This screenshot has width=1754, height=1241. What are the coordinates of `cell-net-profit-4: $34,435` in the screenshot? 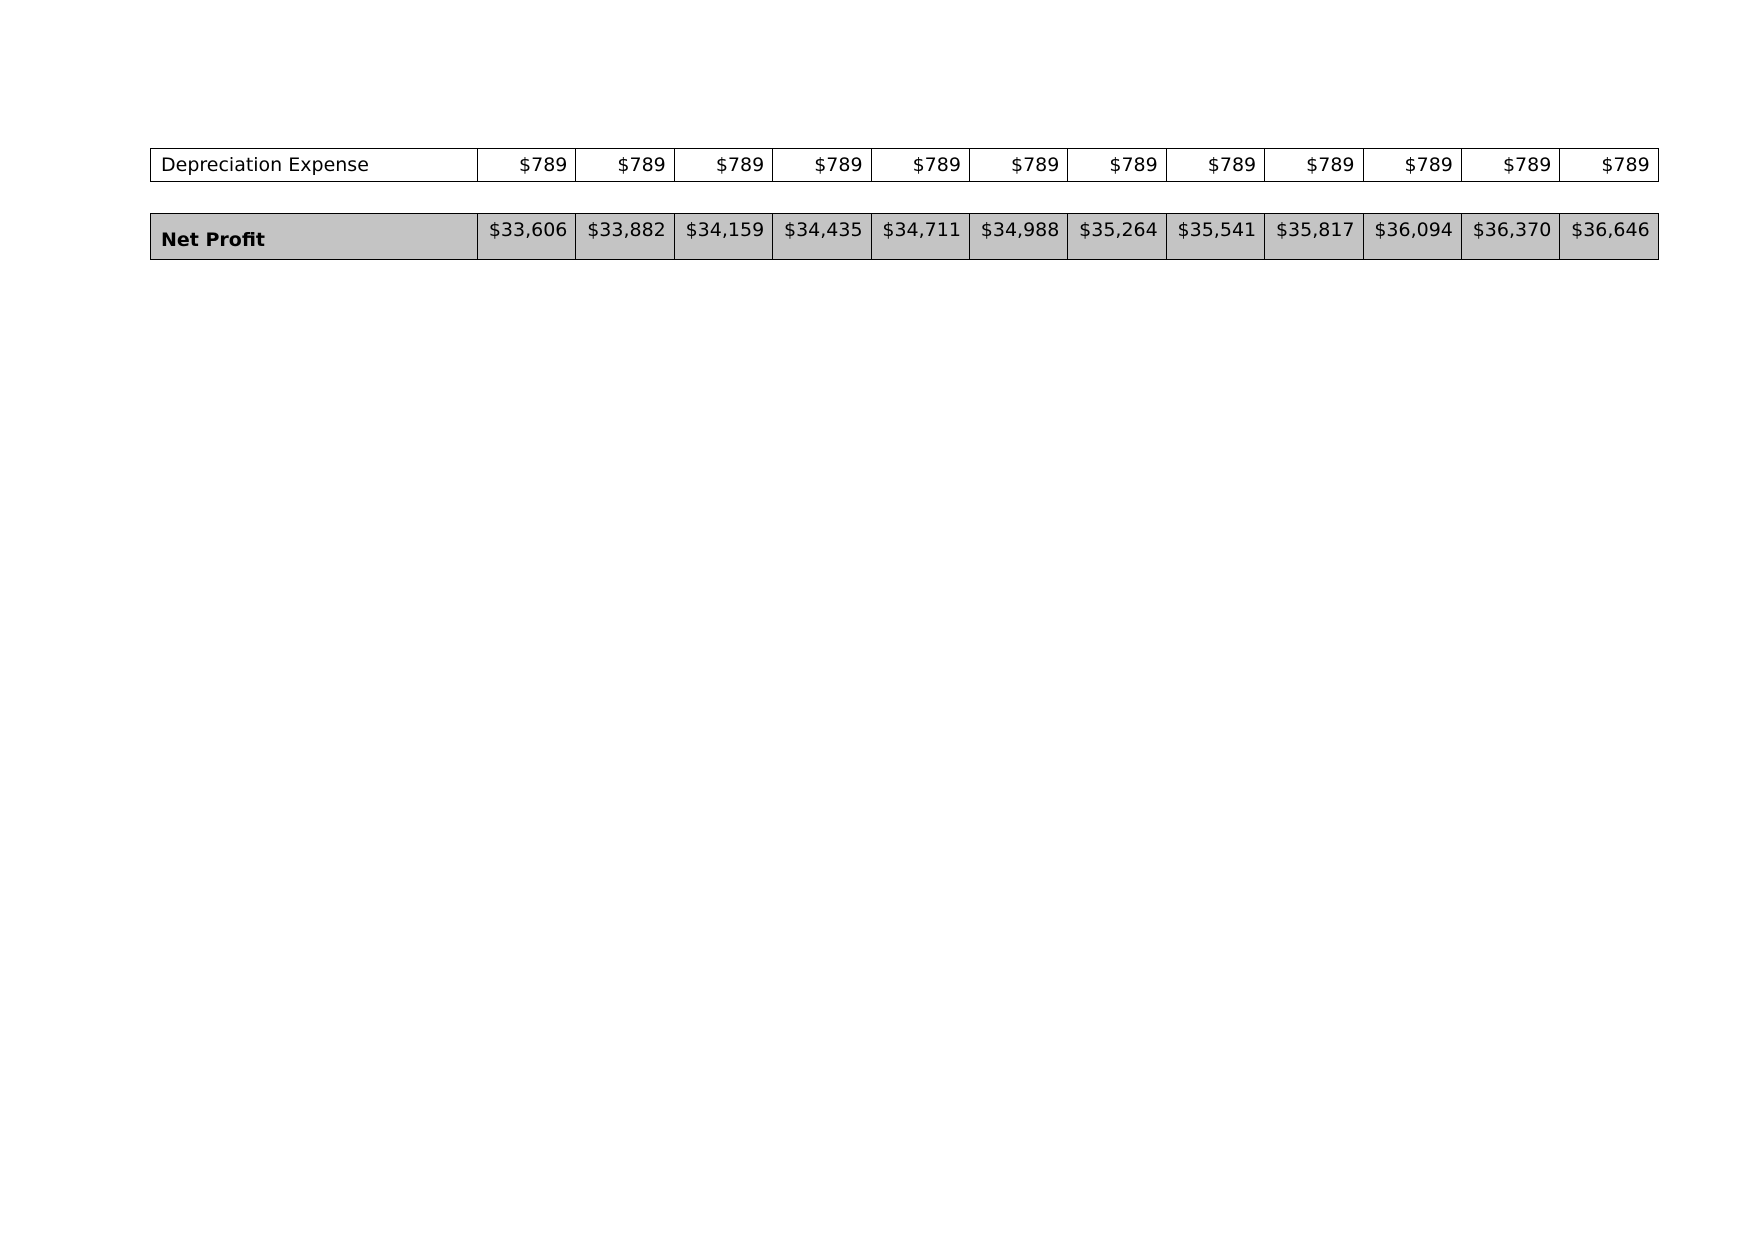 It's located at (822, 236).